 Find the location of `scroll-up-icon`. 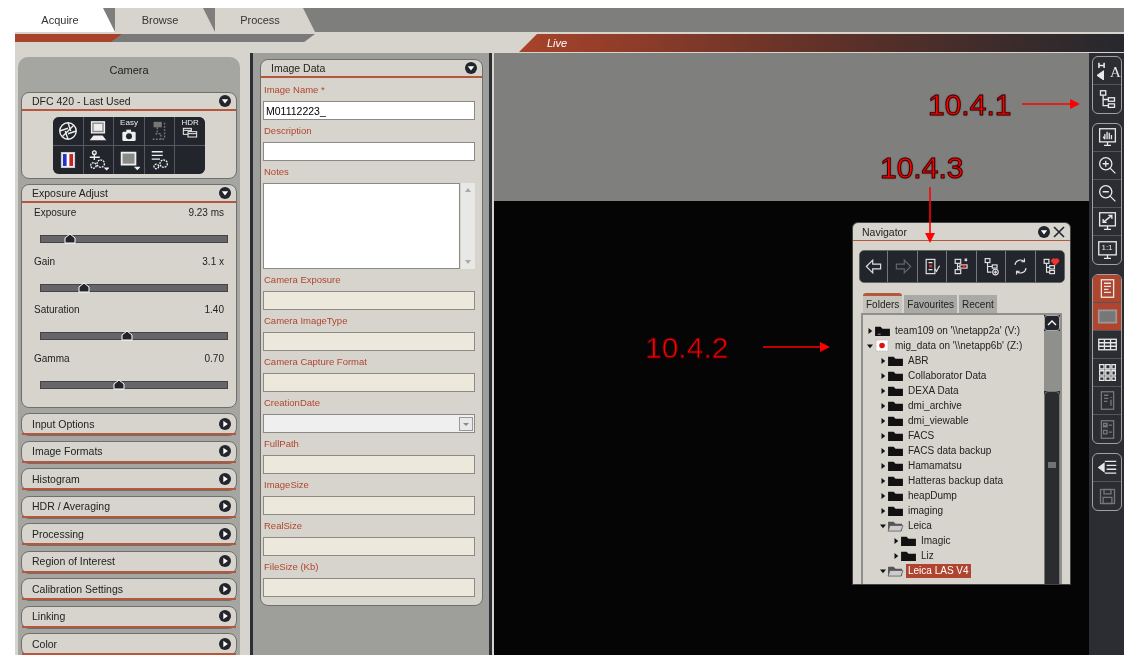

scroll-up-icon is located at coordinates (1052, 323).